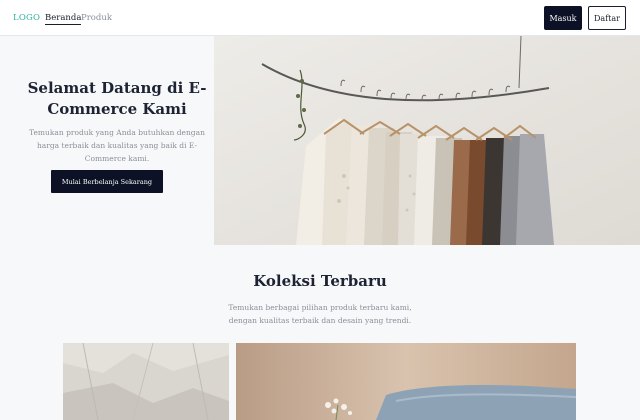  I want to click on collection-title: Koleksi Terbaru, so click(320, 281).